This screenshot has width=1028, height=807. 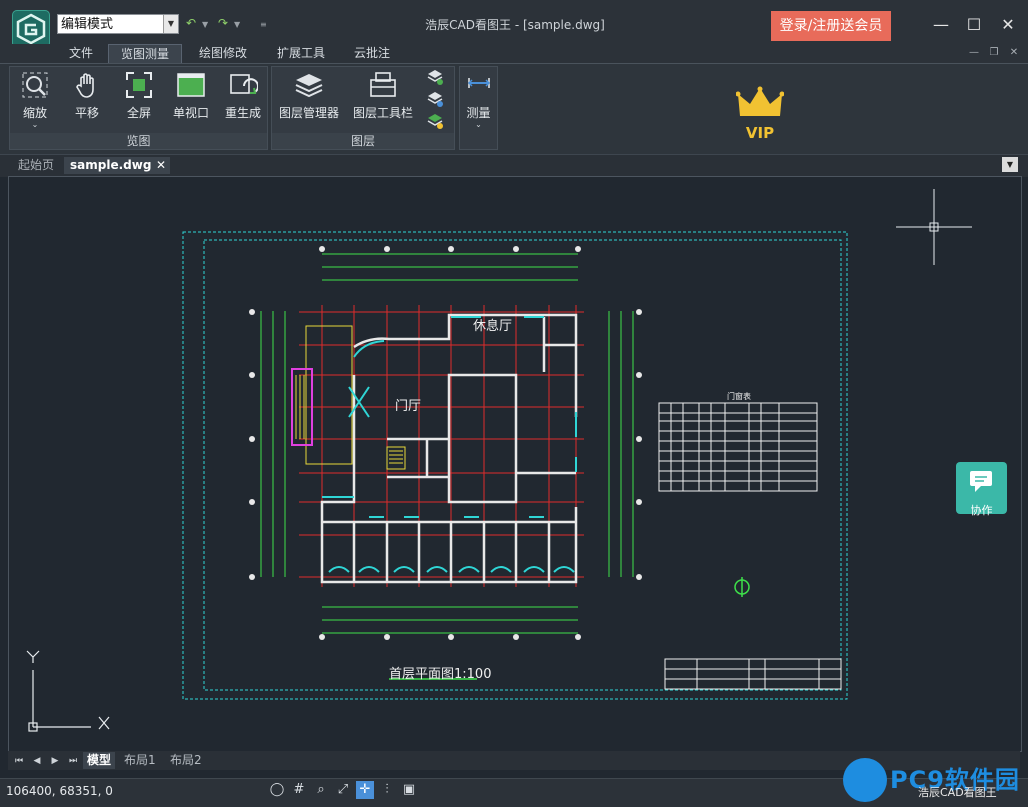 I want to click on tab-start-page: 起始页, so click(x=36, y=165).